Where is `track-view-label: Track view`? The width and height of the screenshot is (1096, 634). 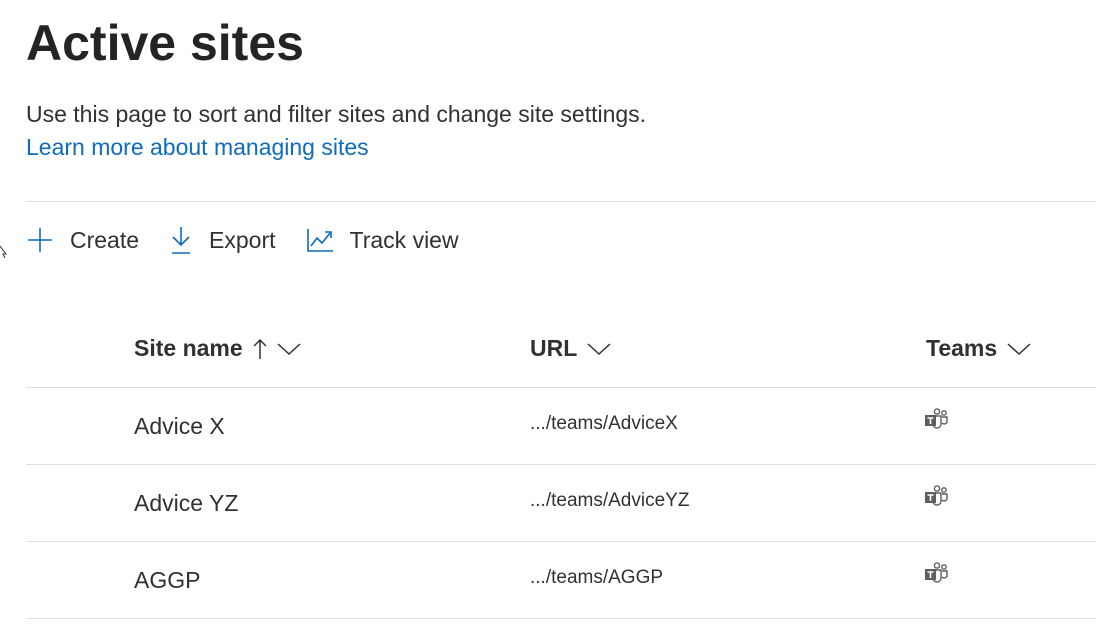
track-view-label: Track view is located at coordinates (404, 239).